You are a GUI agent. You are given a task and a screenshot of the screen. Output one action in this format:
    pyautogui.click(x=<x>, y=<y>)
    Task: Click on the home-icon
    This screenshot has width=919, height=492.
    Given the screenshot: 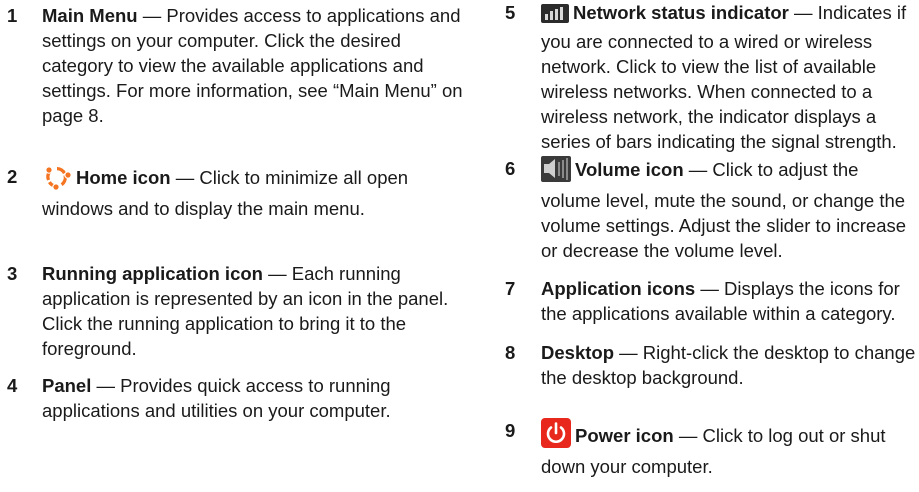 What is the action you would take?
    pyautogui.click(x=57, y=180)
    